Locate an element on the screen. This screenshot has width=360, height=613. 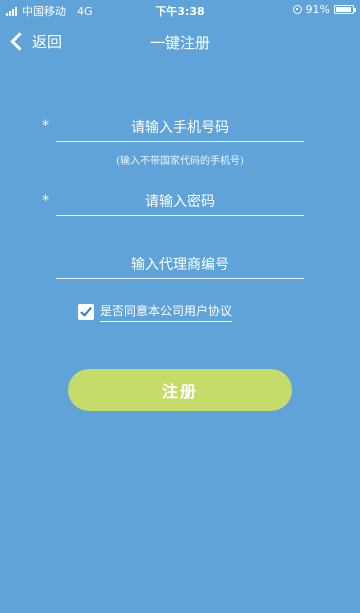
phone-input is located at coordinates (180, 128).